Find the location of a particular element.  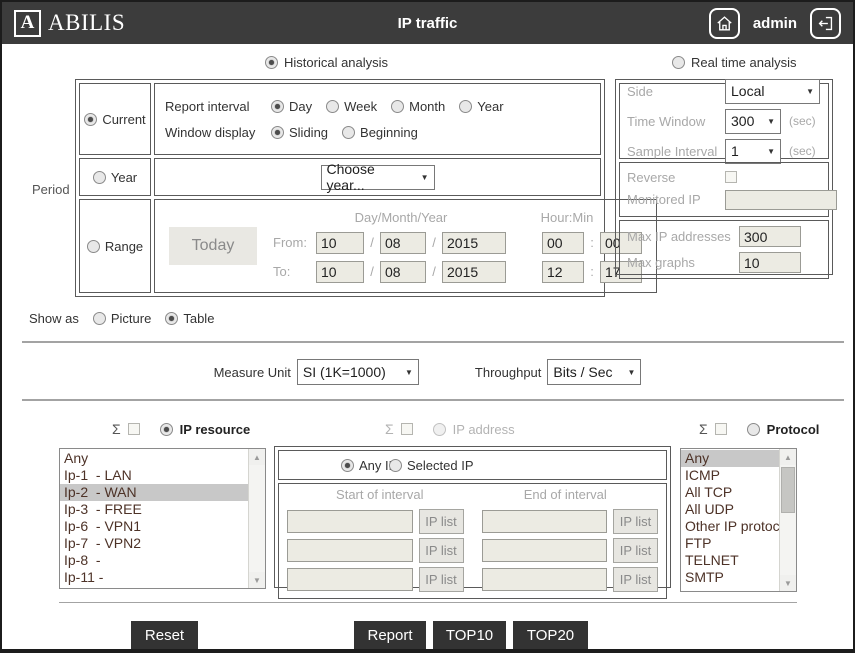

logout-icon is located at coordinates (825, 23).